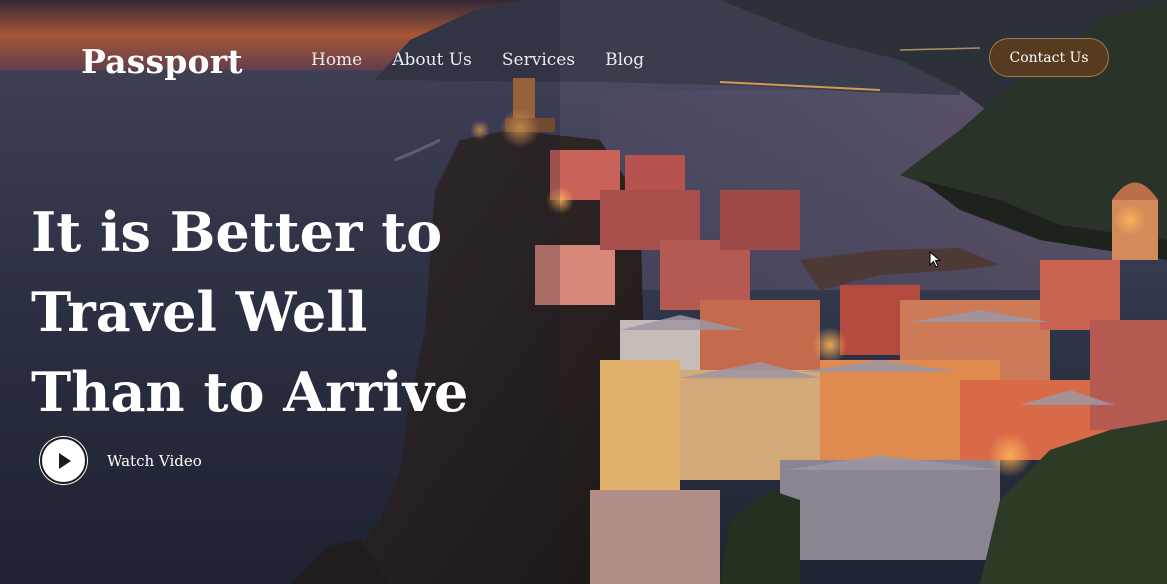 This screenshot has height=584, width=1167. Describe the element at coordinates (935, 259) in the screenshot. I see `mouse-cursor-icon` at that location.